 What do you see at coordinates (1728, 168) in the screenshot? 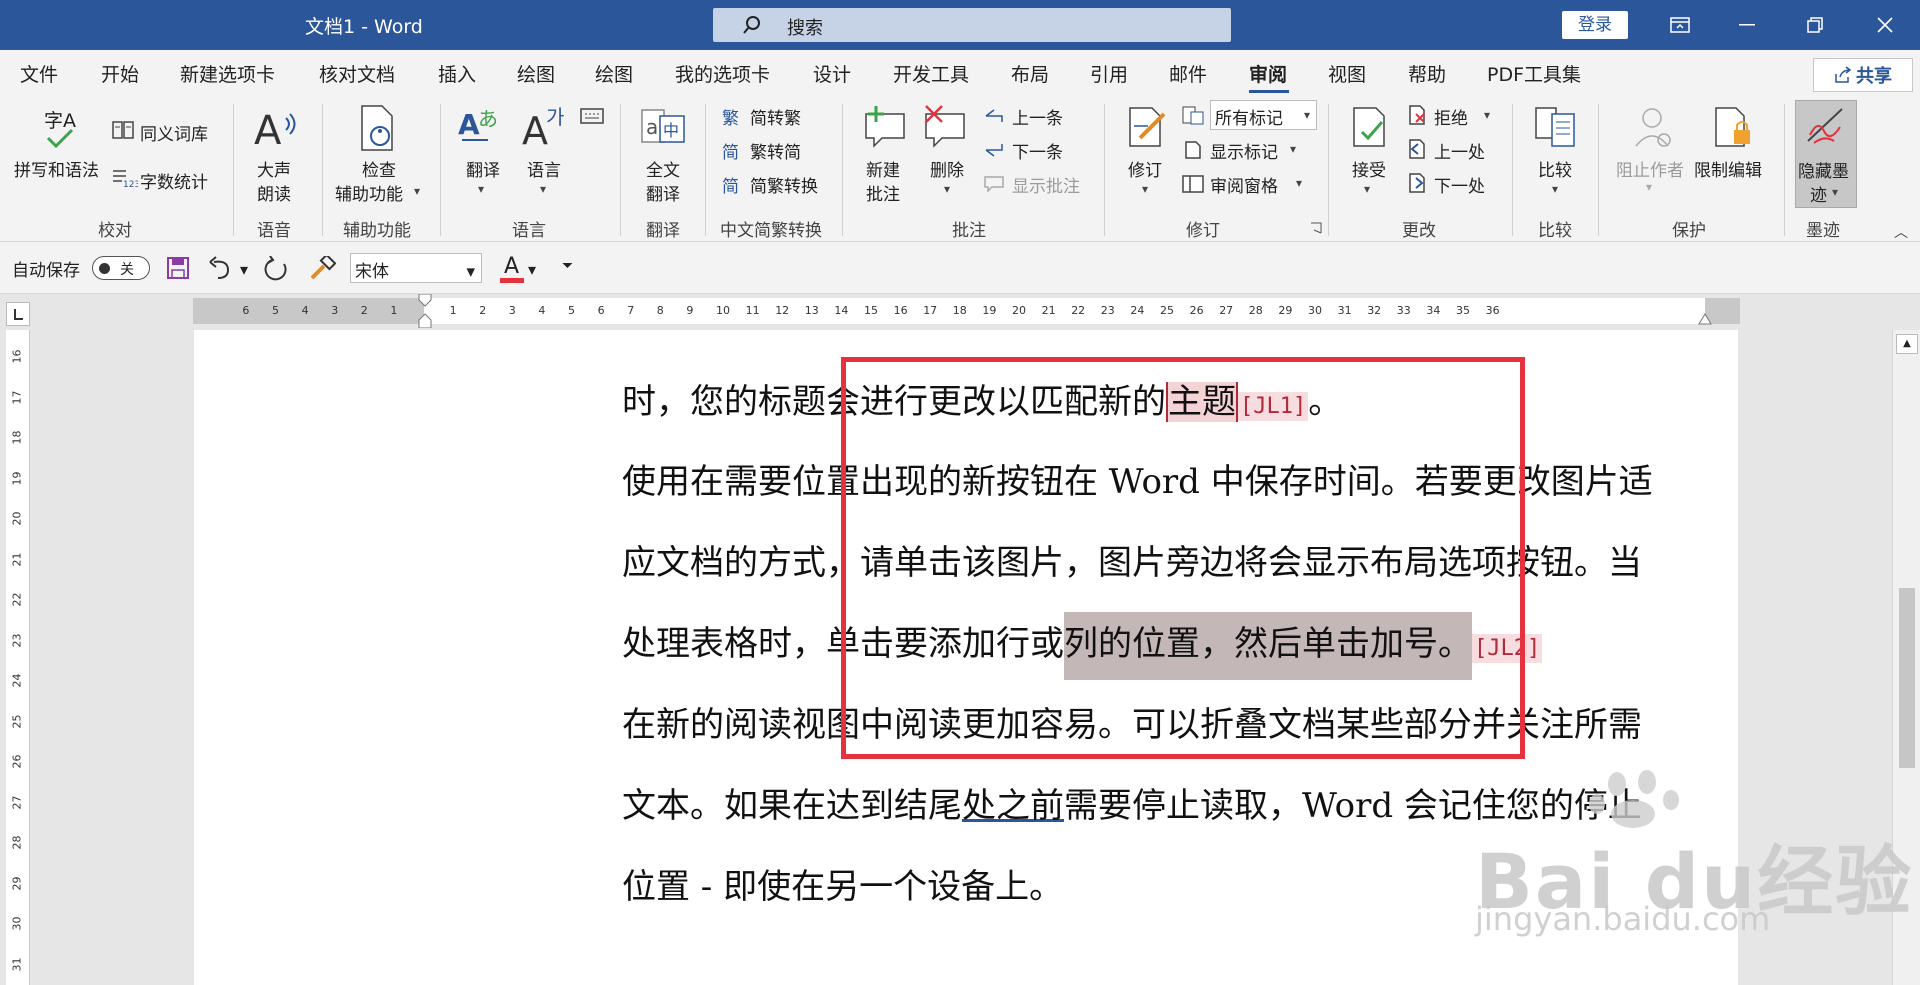
I see `restrict-editing-button: 限制编辑` at bounding box center [1728, 168].